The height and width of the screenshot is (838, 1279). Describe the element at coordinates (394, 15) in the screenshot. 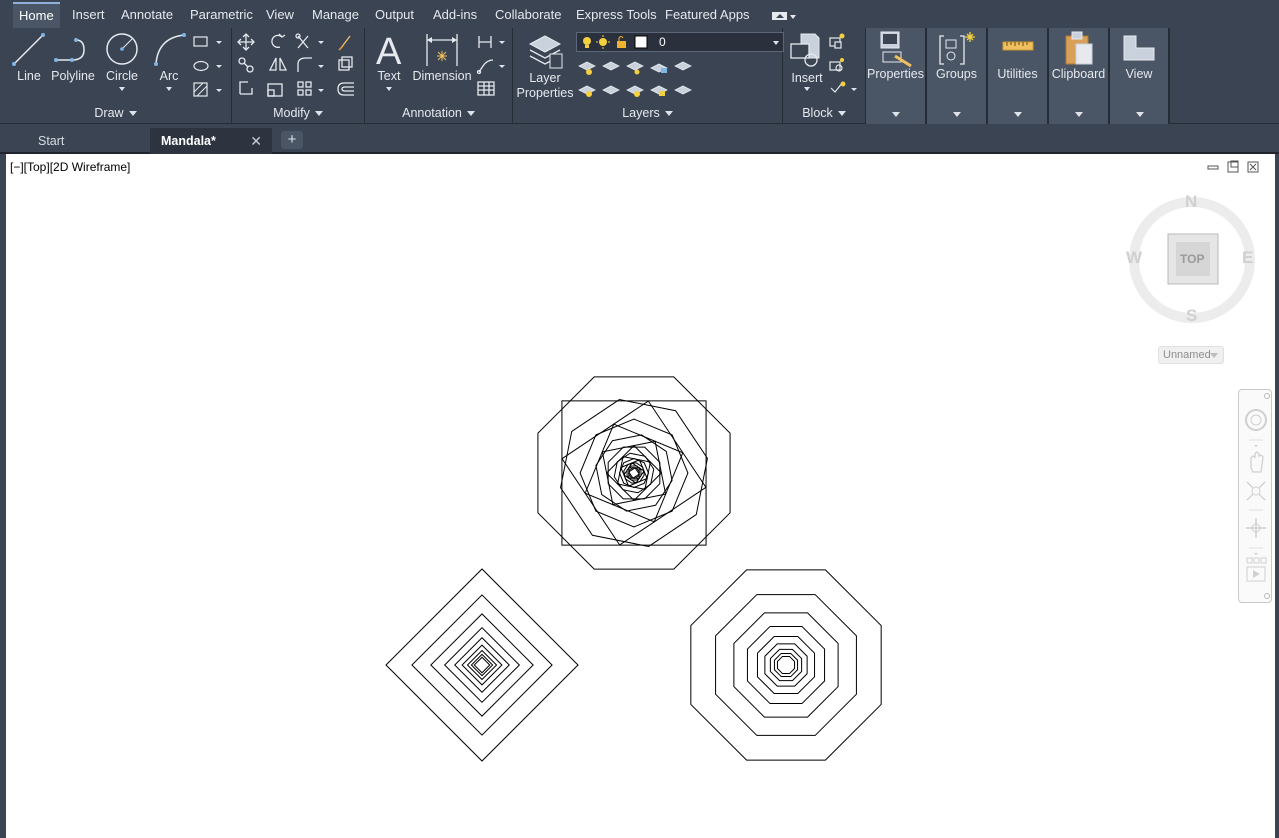

I see `tab-output: Output` at that location.